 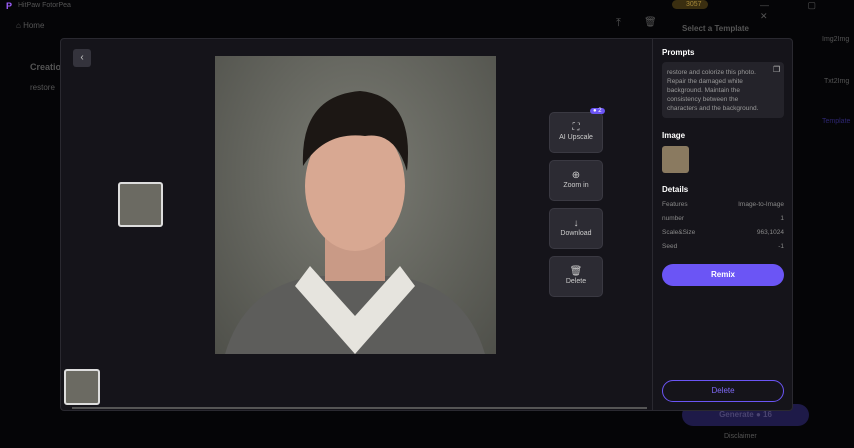 What do you see at coordinates (576, 223) in the screenshot?
I see `download-icon: ↓` at bounding box center [576, 223].